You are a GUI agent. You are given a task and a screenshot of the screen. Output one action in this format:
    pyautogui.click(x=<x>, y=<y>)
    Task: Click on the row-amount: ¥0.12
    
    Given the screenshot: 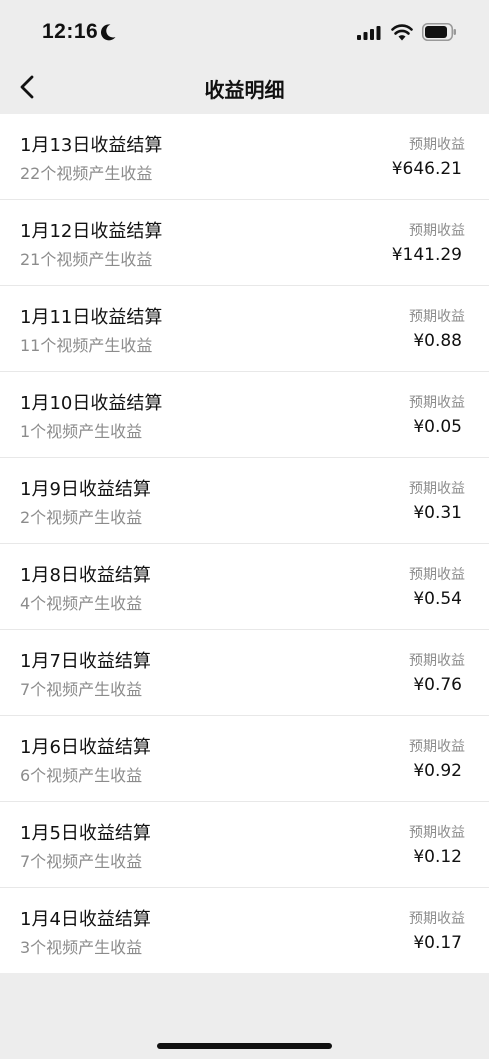 What is the action you would take?
    pyautogui.click(x=437, y=857)
    